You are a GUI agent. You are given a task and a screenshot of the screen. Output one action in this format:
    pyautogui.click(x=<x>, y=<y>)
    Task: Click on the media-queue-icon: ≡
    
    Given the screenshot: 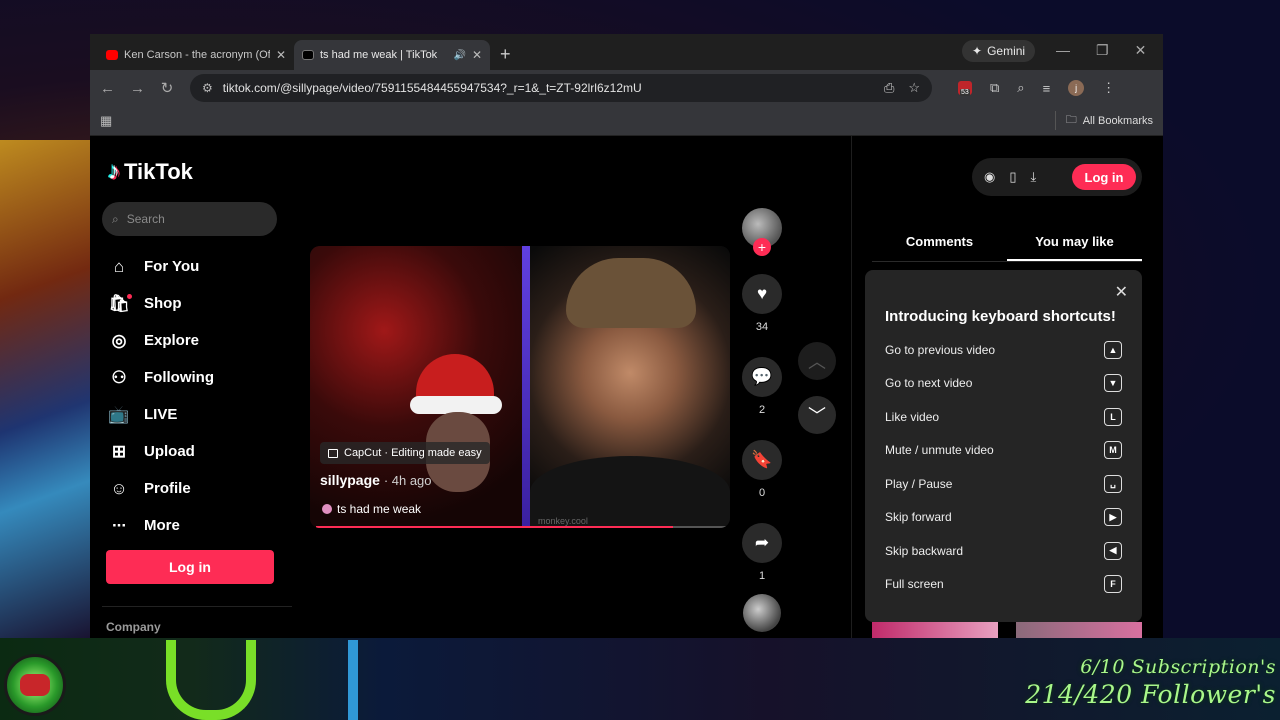 What is the action you would take?
    pyautogui.click(x=1047, y=88)
    